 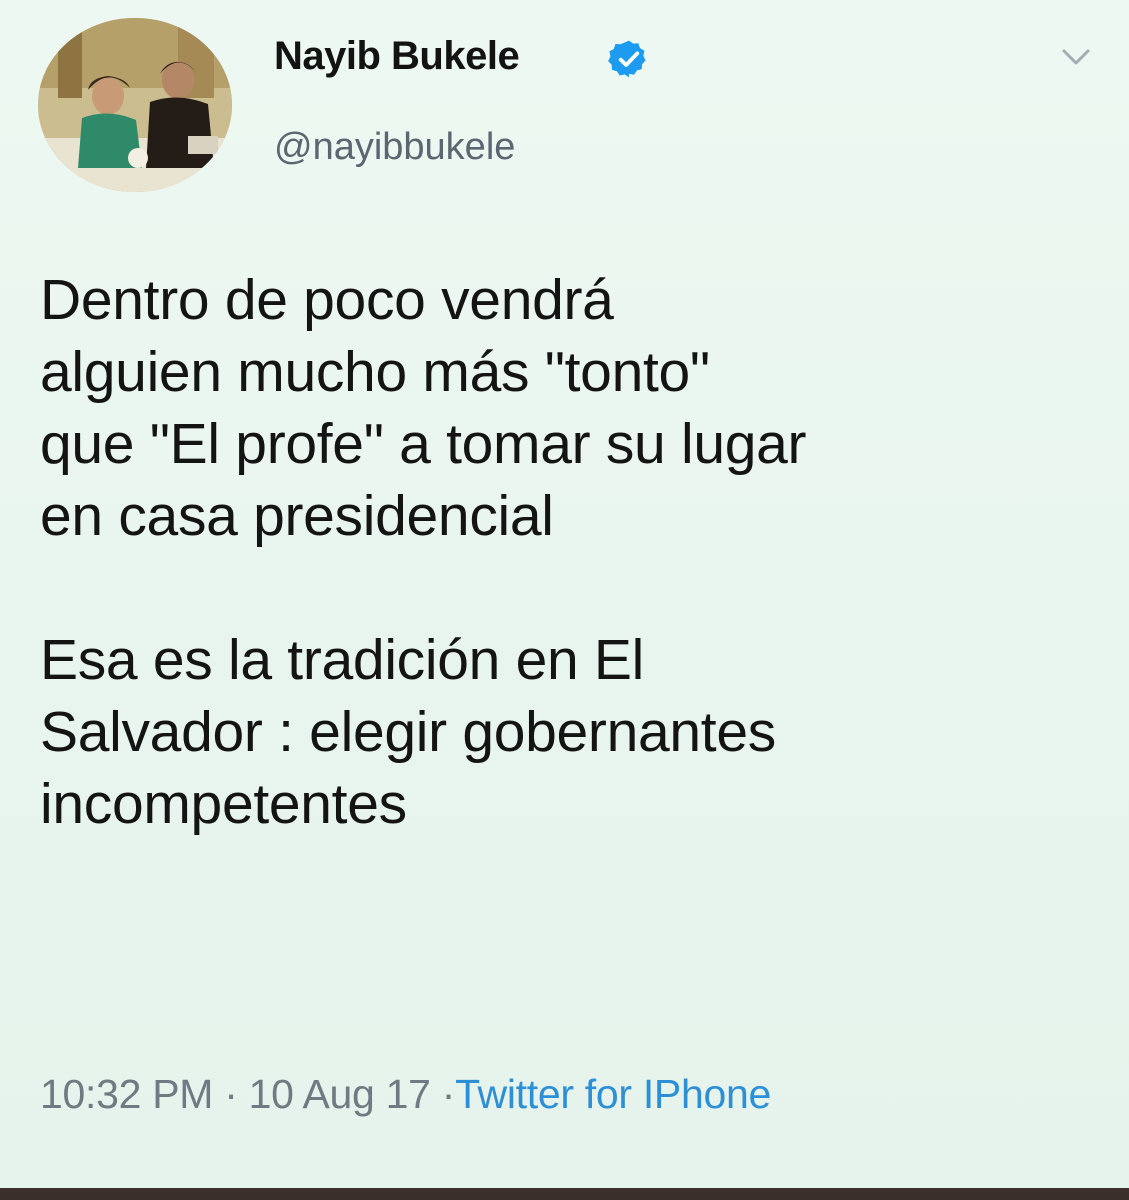 I want to click on display-name: Nayib Bukele, so click(x=397, y=56).